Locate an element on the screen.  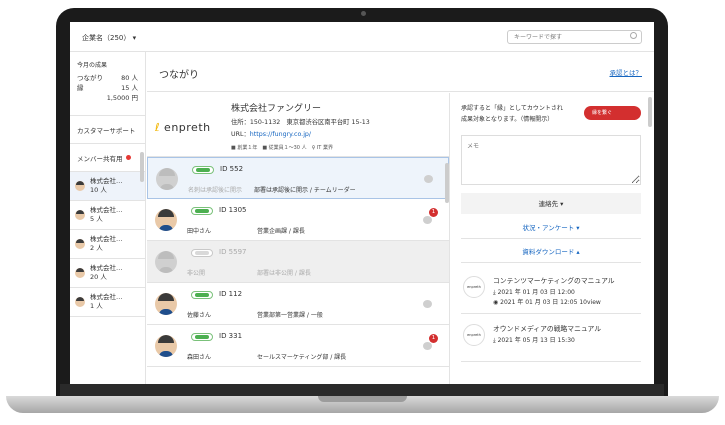
group-count: 10 人 is located at coordinates (98, 190).